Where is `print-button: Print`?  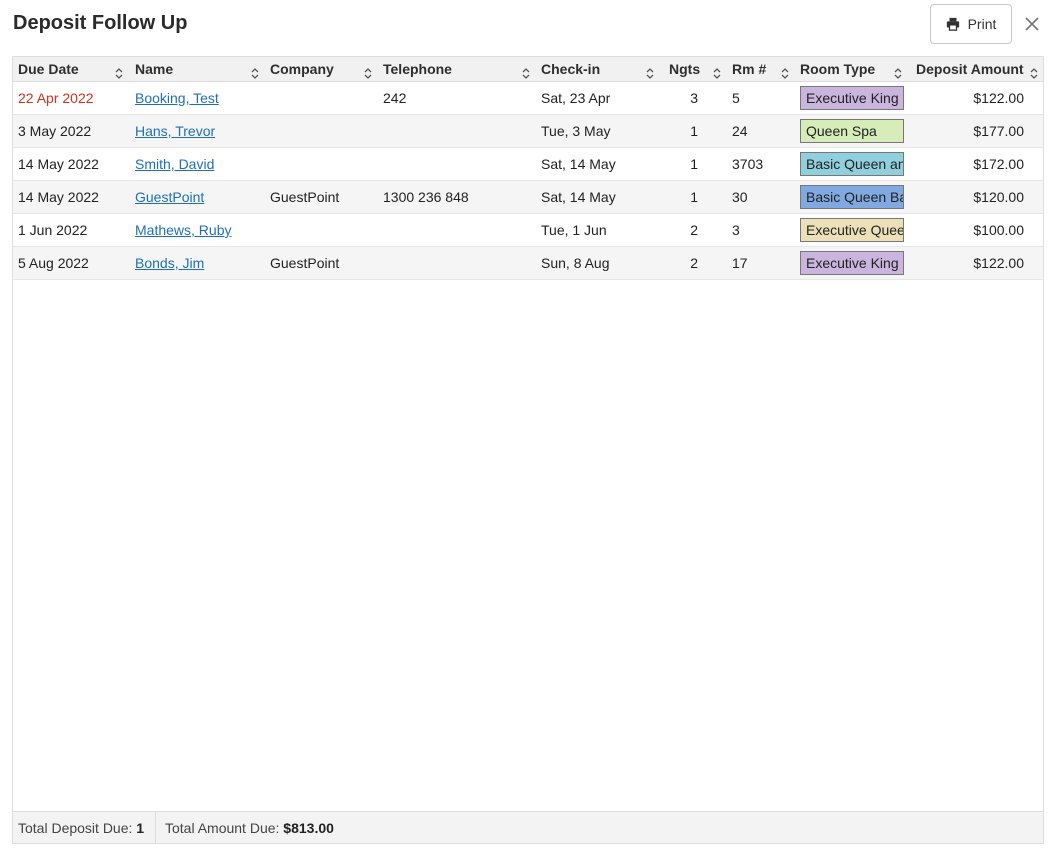 print-button: Print is located at coordinates (971, 24).